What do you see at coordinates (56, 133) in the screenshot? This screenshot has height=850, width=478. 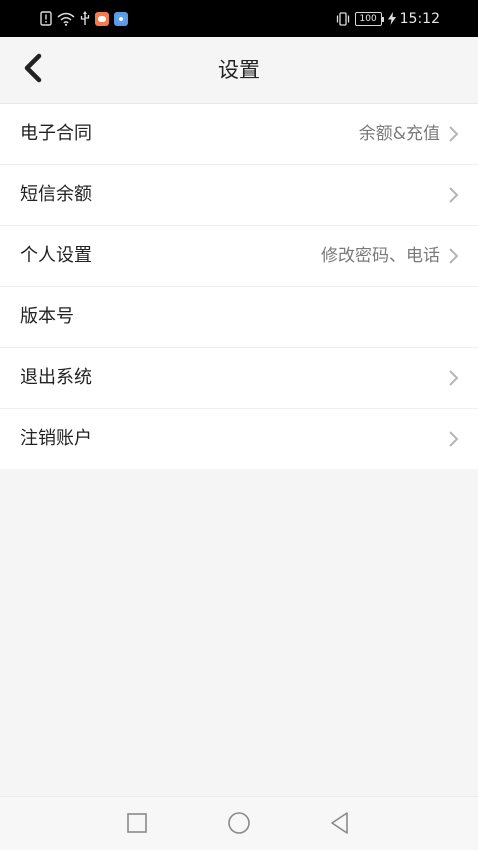 I see `menu-item-label: 电子合同` at bounding box center [56, 133].